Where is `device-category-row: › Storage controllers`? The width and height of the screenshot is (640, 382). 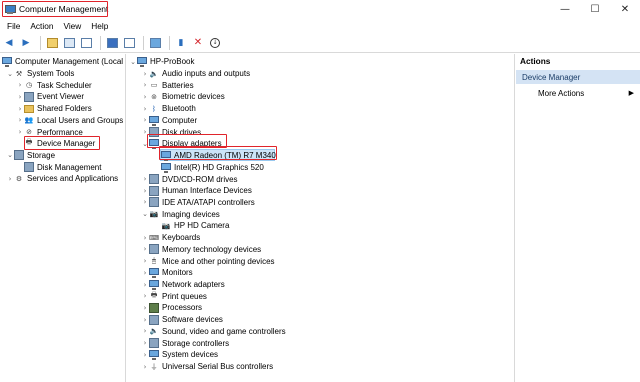
device-category-row: › Storage controllers is located at coordinates (185, 343).